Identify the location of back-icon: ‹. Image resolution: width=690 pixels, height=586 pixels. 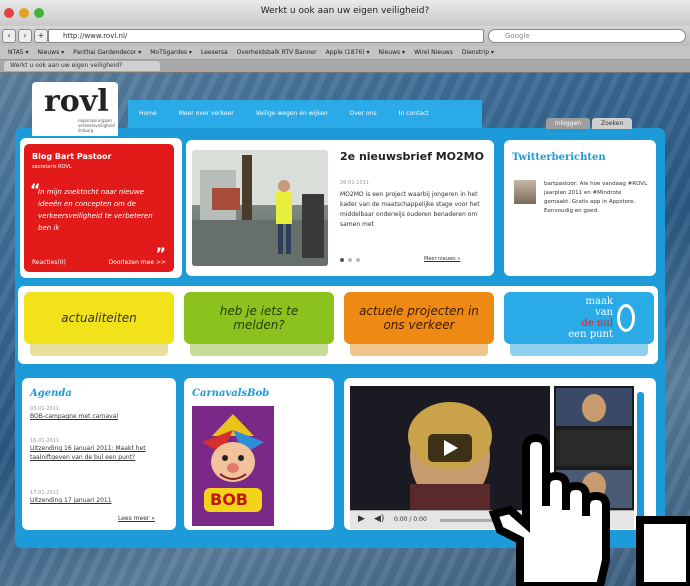
(9, 36).